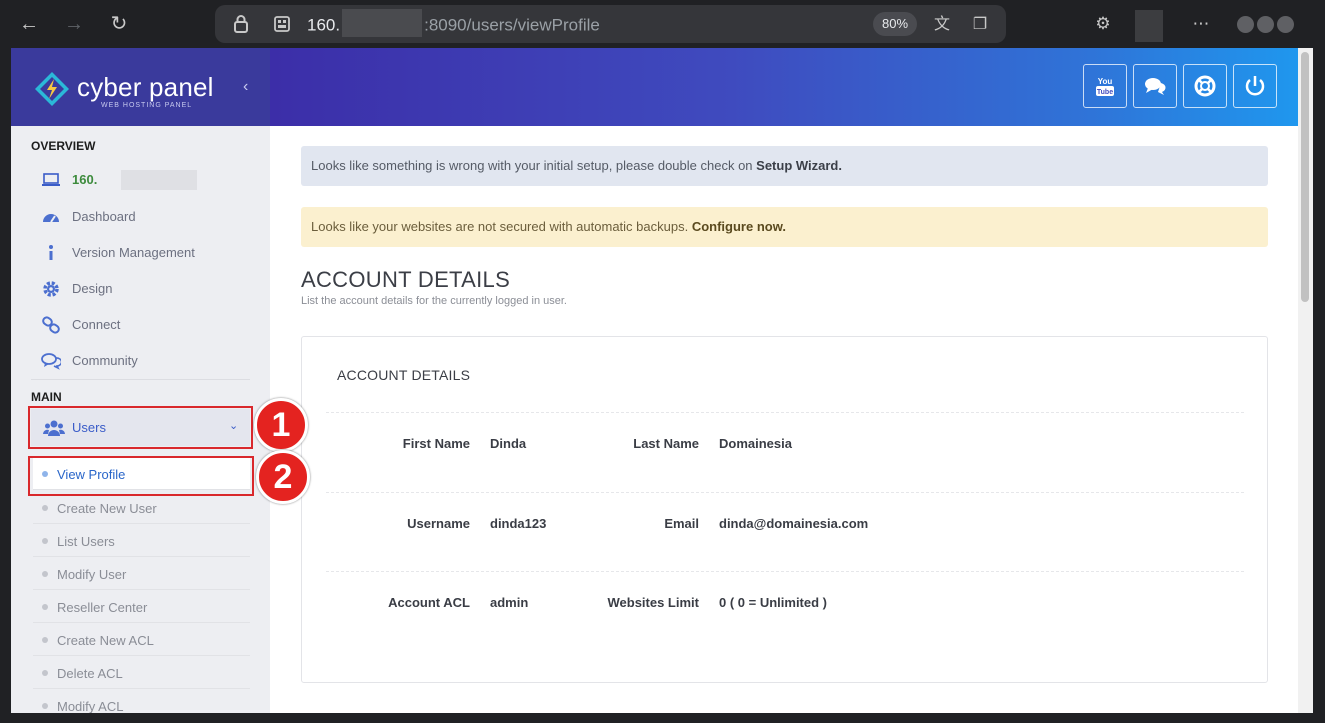 The width and height of the screenshot is (1325, 723). What do you see at coordinates (140, 427) in the screenshot?
I see `highlight-box-users` at bounding box center [140, 427].